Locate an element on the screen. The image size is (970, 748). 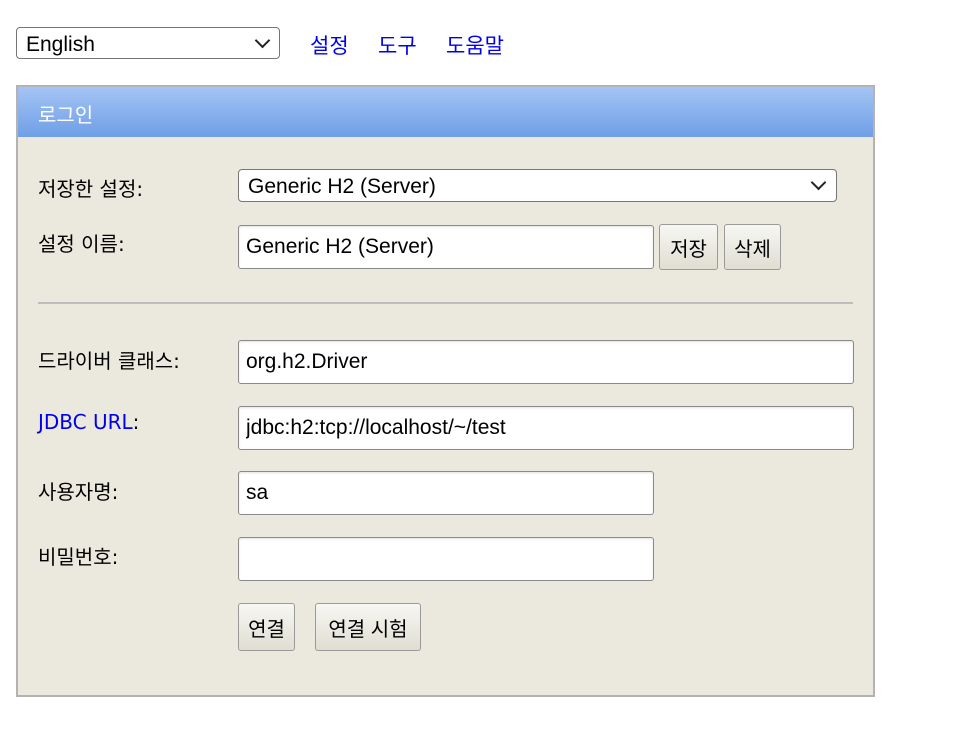
jdbc-url-link: JDBC URL is located at coordinates (85, 422).